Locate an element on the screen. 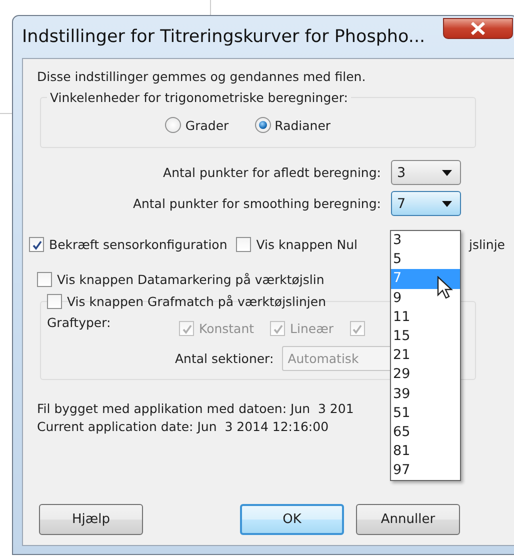 This screenshot has height=558, width=514. close-icon is located at coordinates (478, 28).